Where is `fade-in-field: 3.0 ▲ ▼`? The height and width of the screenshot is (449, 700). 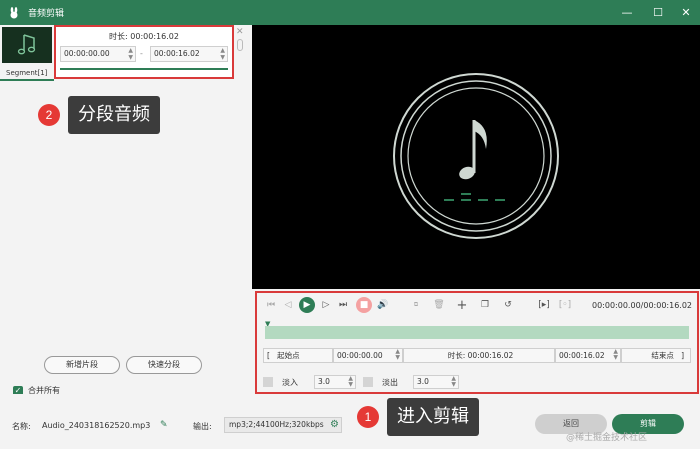 fade-in-field: 3.0 ▲ ▼ is located at coordinates (335, 382).